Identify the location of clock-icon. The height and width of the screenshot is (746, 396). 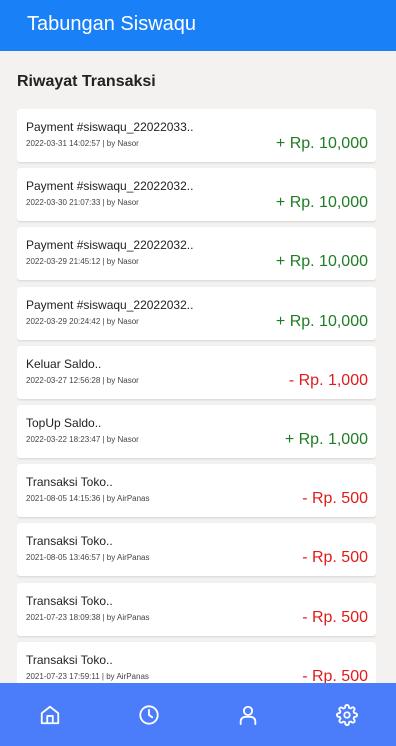
(148, 714).